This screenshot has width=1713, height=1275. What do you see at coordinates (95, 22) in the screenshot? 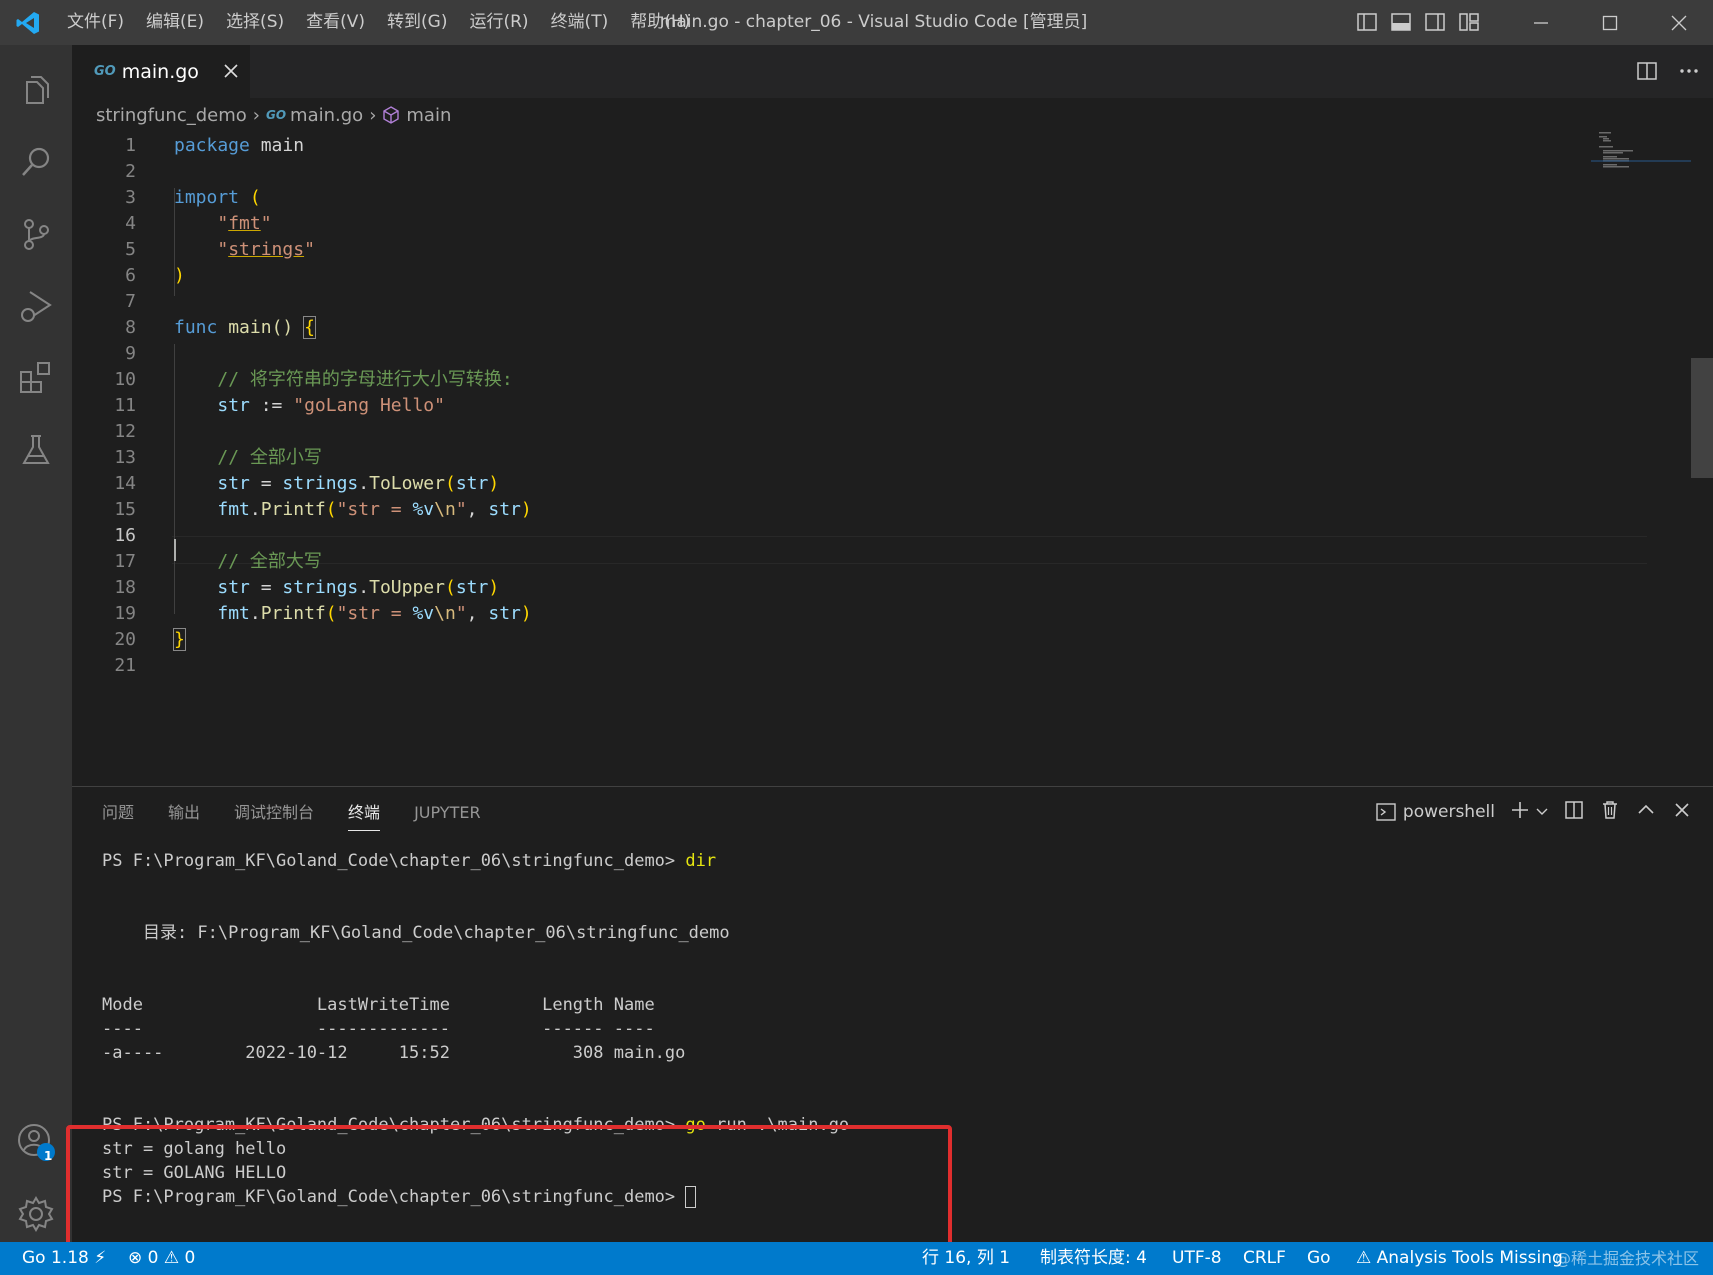
I see `menu-file: 文件(F)` at bounding box center [95, 22].